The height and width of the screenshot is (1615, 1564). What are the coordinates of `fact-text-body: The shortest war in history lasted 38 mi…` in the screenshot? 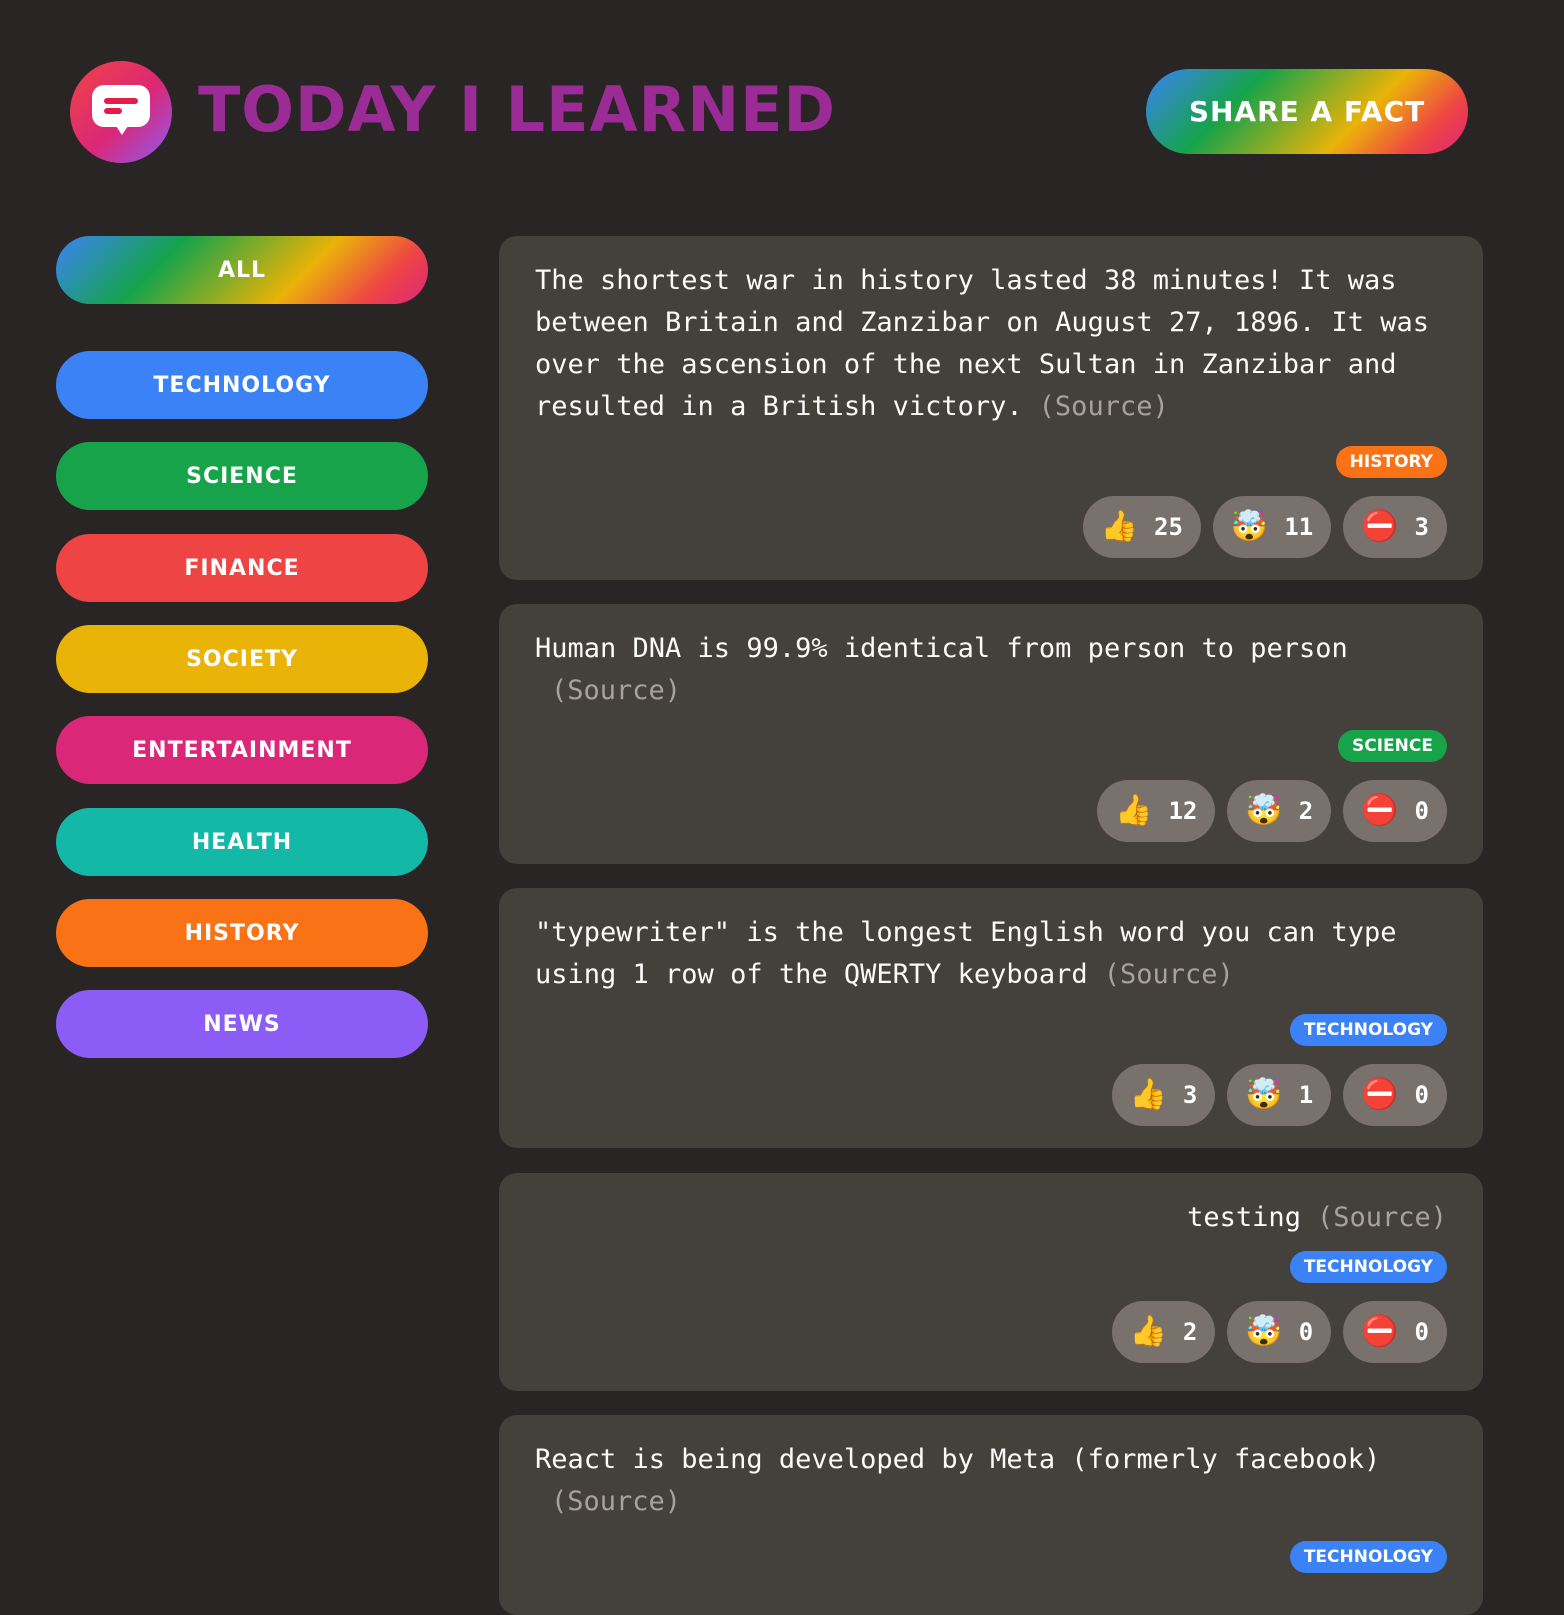 It's located at (982, 343).